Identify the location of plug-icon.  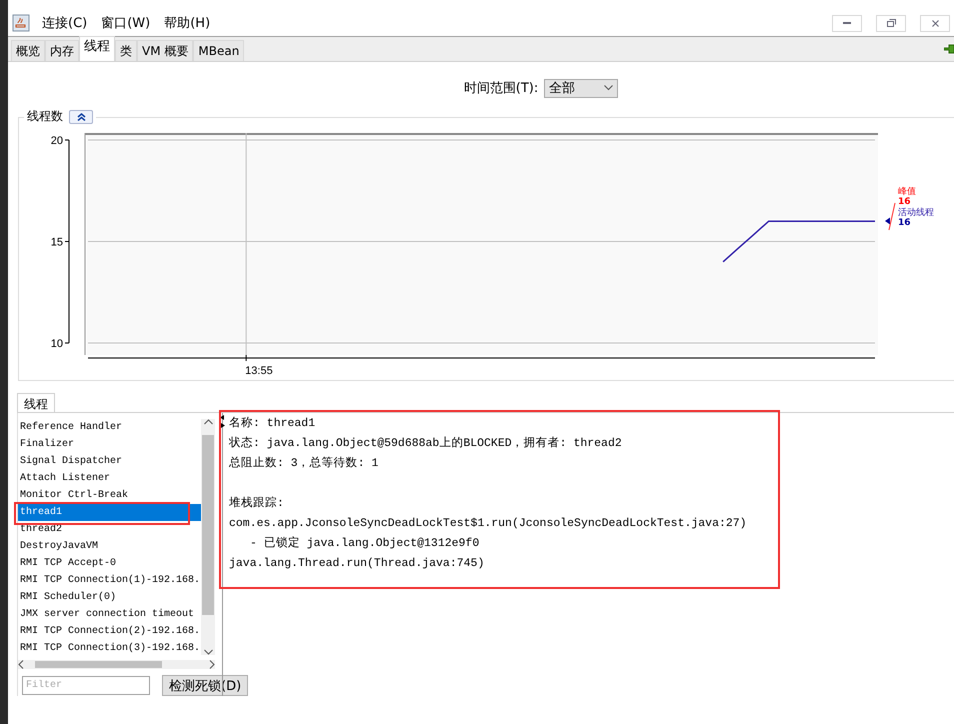
(949, 49).